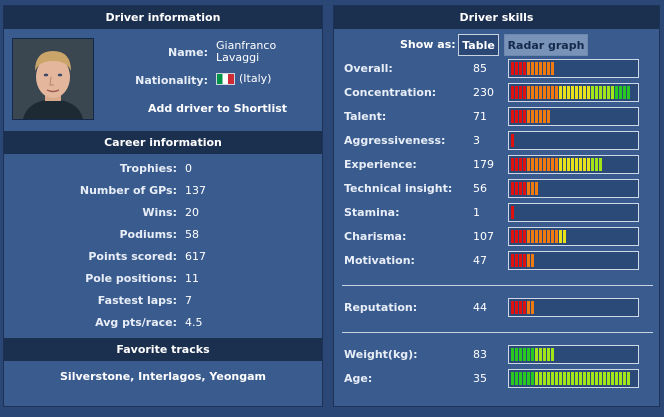  What do you see at coordinates (163, 217) in the screenshot?
I see `career-row-wins: Wins: 20` at bounding box center [163, 217].